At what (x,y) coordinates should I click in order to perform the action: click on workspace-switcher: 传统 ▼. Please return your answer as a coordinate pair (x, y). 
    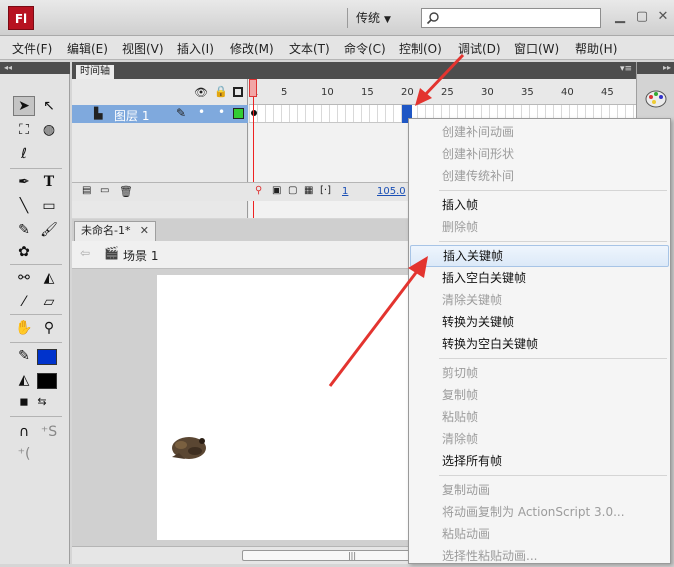
    Looking at the image, I should click on (382, 18).